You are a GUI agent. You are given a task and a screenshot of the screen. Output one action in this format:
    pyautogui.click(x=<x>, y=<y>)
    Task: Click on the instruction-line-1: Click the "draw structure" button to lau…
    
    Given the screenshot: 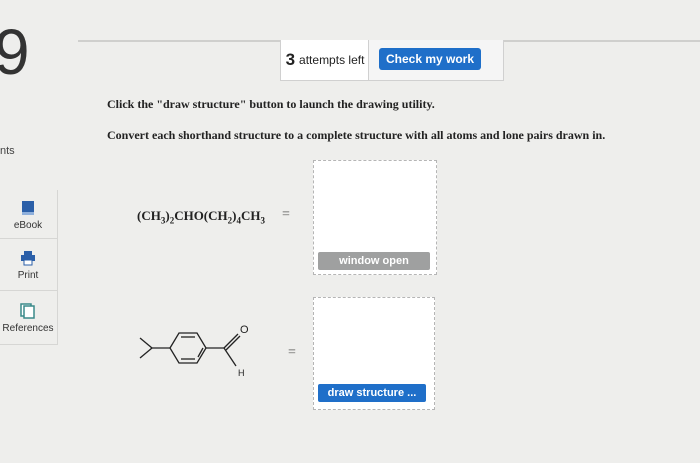 What is the action you would take?
    pyautogui.click(x=271, y=104)
    